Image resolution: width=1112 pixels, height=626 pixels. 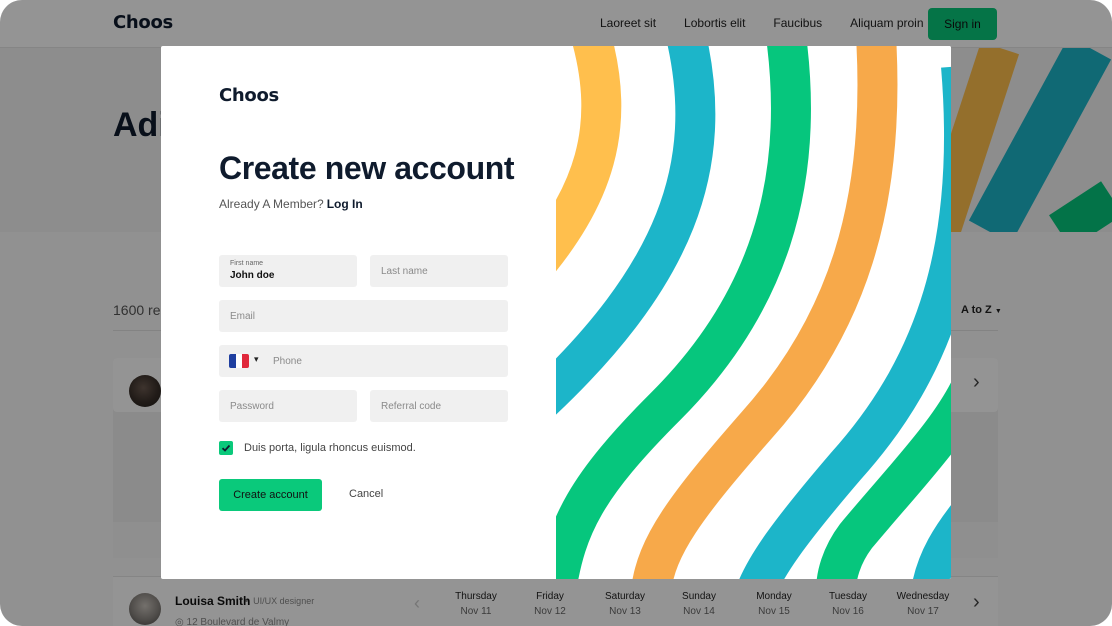 What do you see at coordinates (270, 495) in the screenshot?
I see `create-account-button: Create account` at bounding box center [270, 495].